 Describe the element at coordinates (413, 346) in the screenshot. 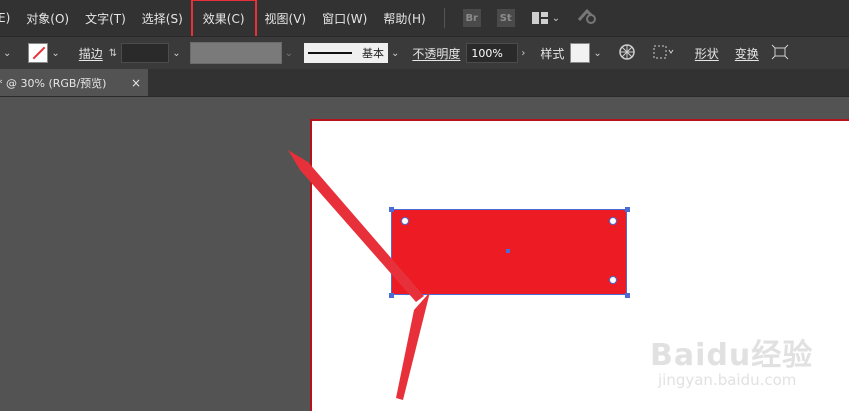

I see `annotation-arrow-up` at that location.